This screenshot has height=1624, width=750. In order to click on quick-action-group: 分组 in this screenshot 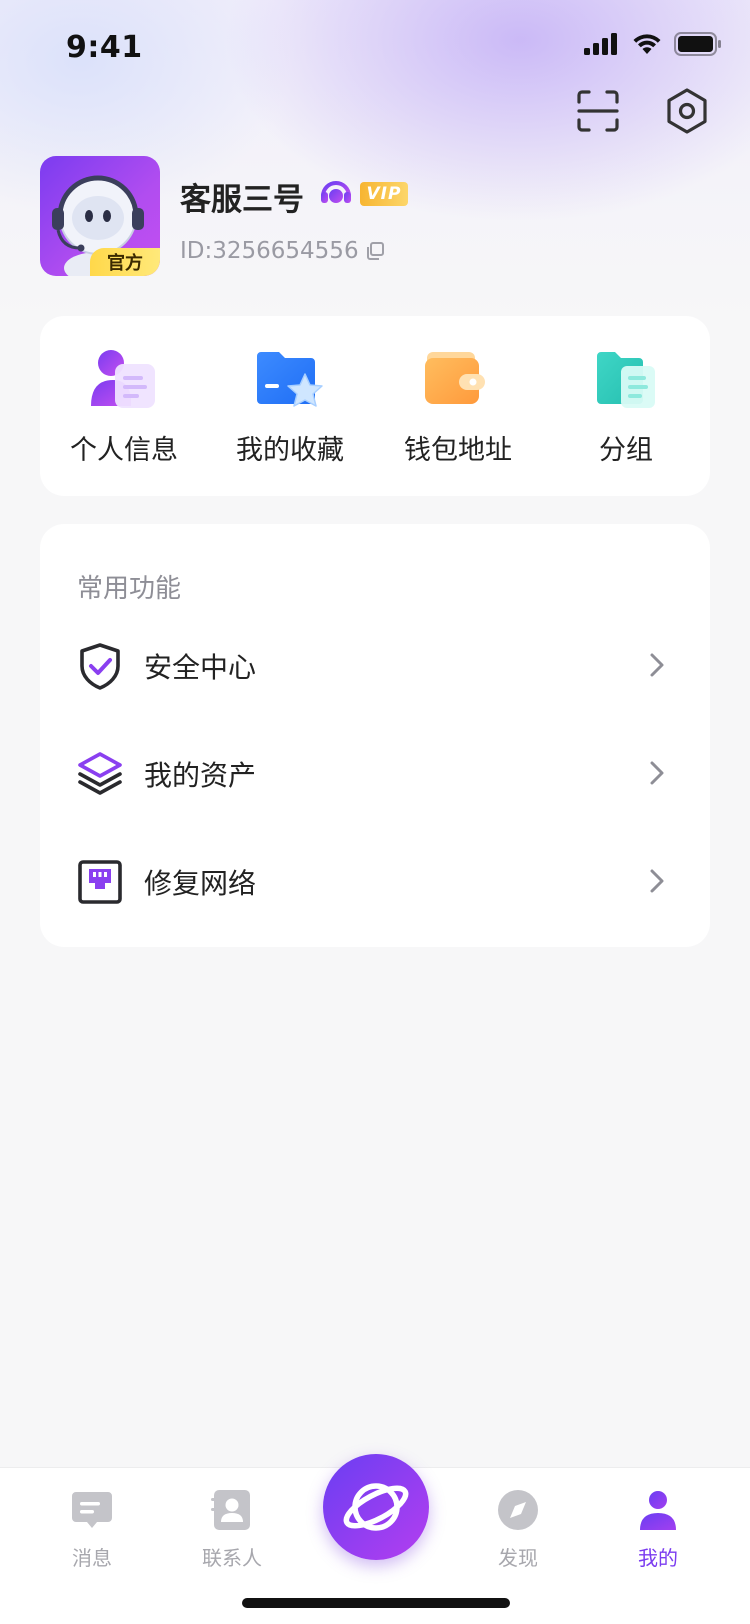, I will do `click(626, 406)`.